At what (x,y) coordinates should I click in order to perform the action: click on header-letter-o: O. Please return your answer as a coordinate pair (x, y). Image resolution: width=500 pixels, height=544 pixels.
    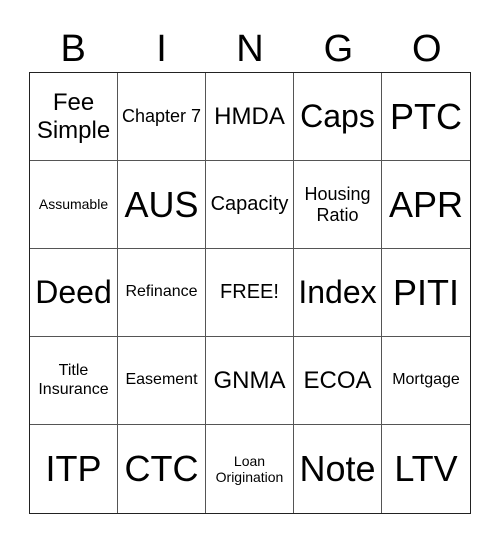
    Looking at the image, I should click on (426, 49).